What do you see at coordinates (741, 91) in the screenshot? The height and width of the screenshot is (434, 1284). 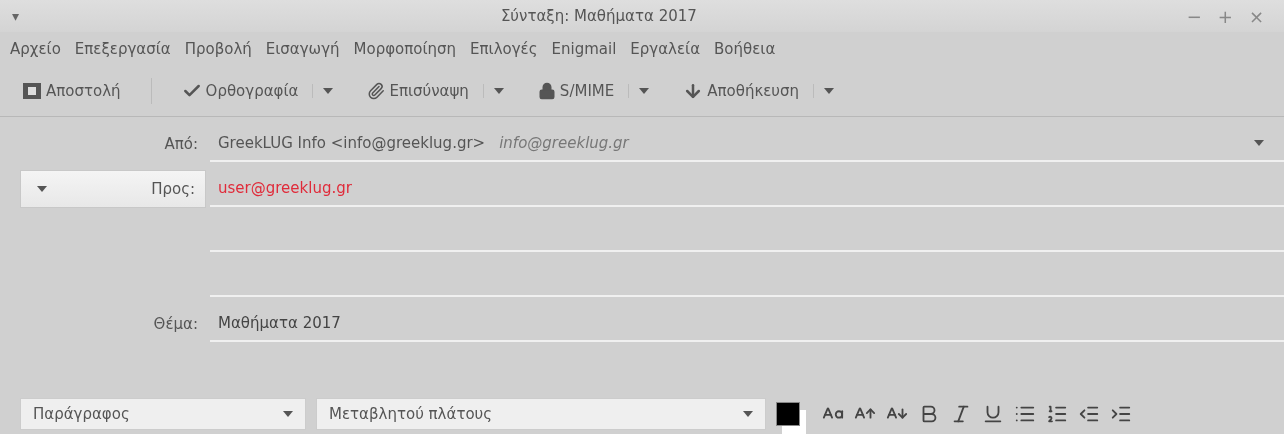 I see `toolbar-button: Αποθήκευση` at bounding box center [741, 91].